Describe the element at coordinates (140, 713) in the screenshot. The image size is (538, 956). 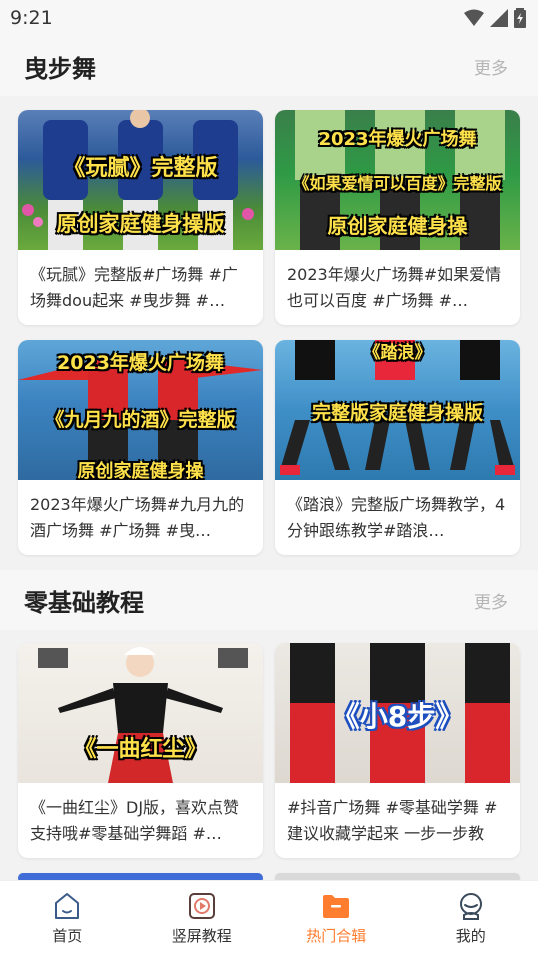
I see `video-thumbnail: 《一曲红尘》` at that location.